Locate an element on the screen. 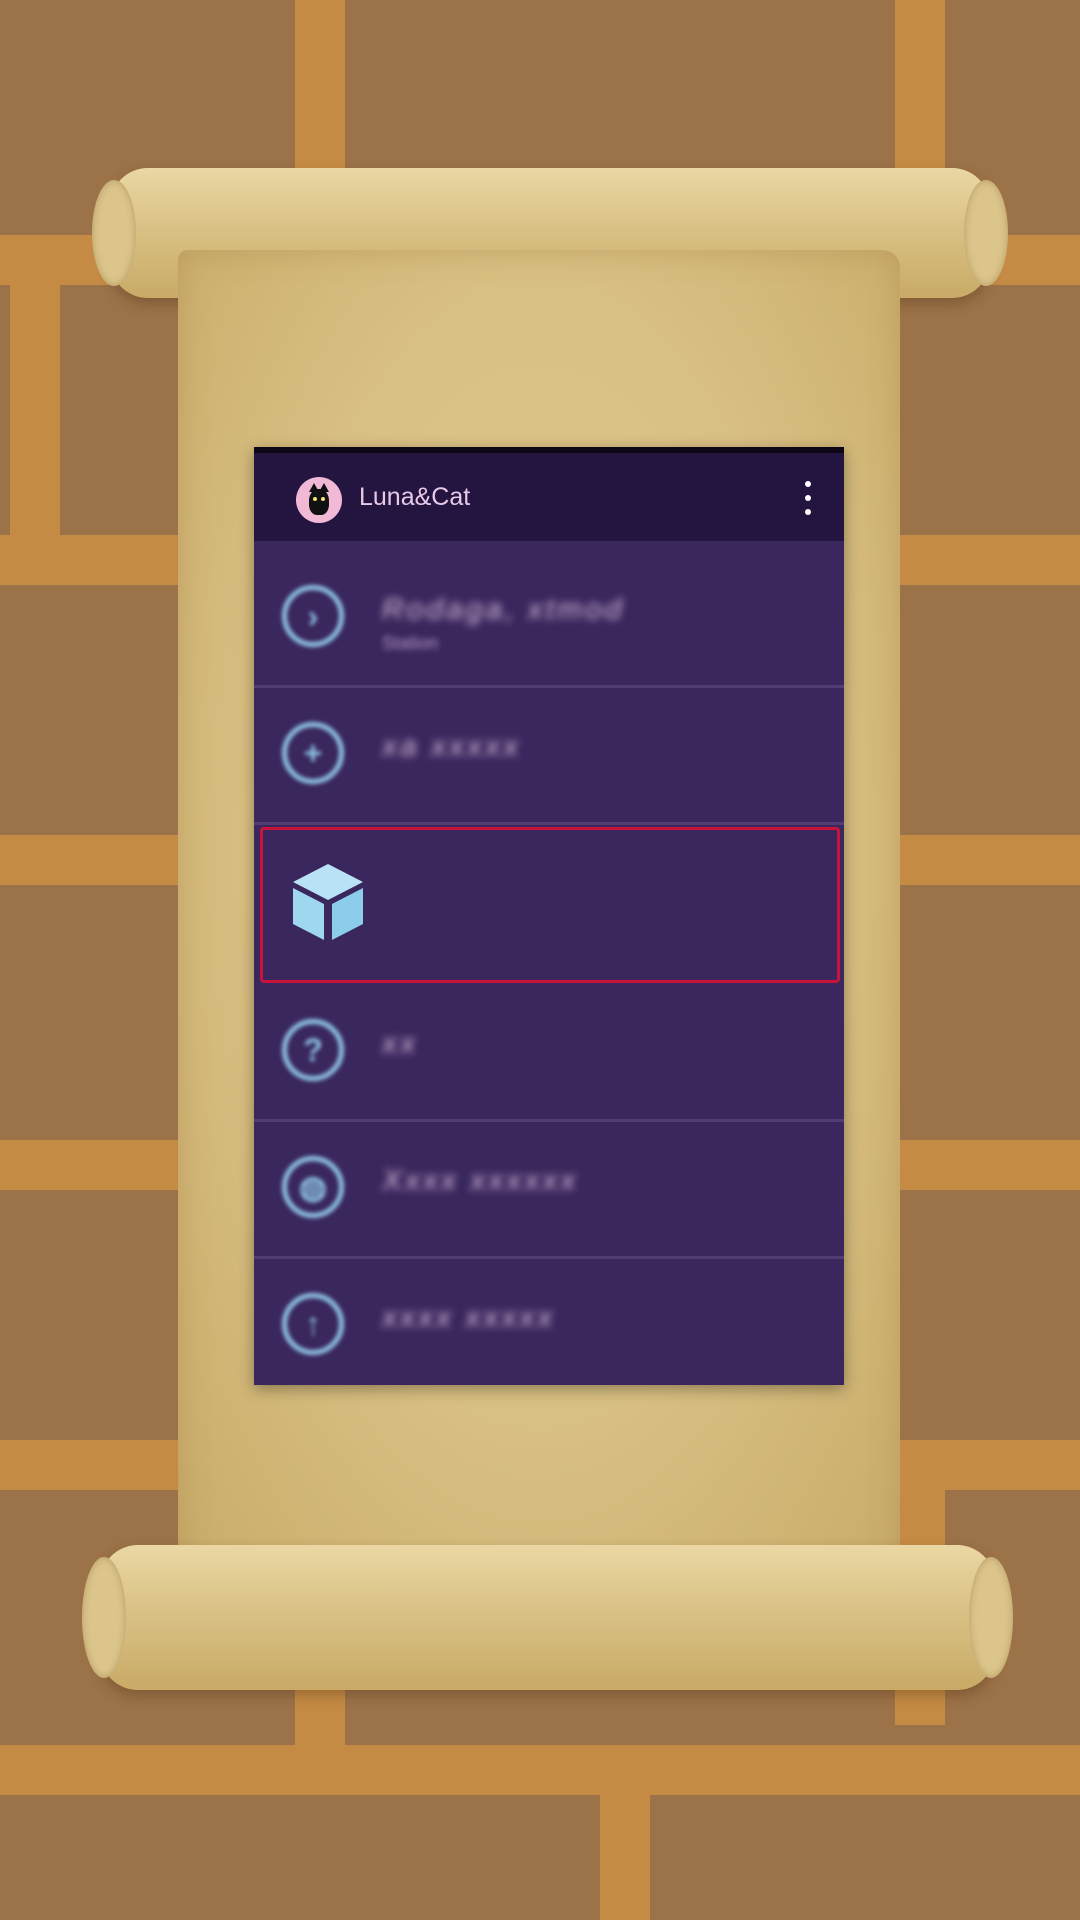 This screenshot has height=1920, width=1080. cat-silhouette is located at coordinates (319, 499).